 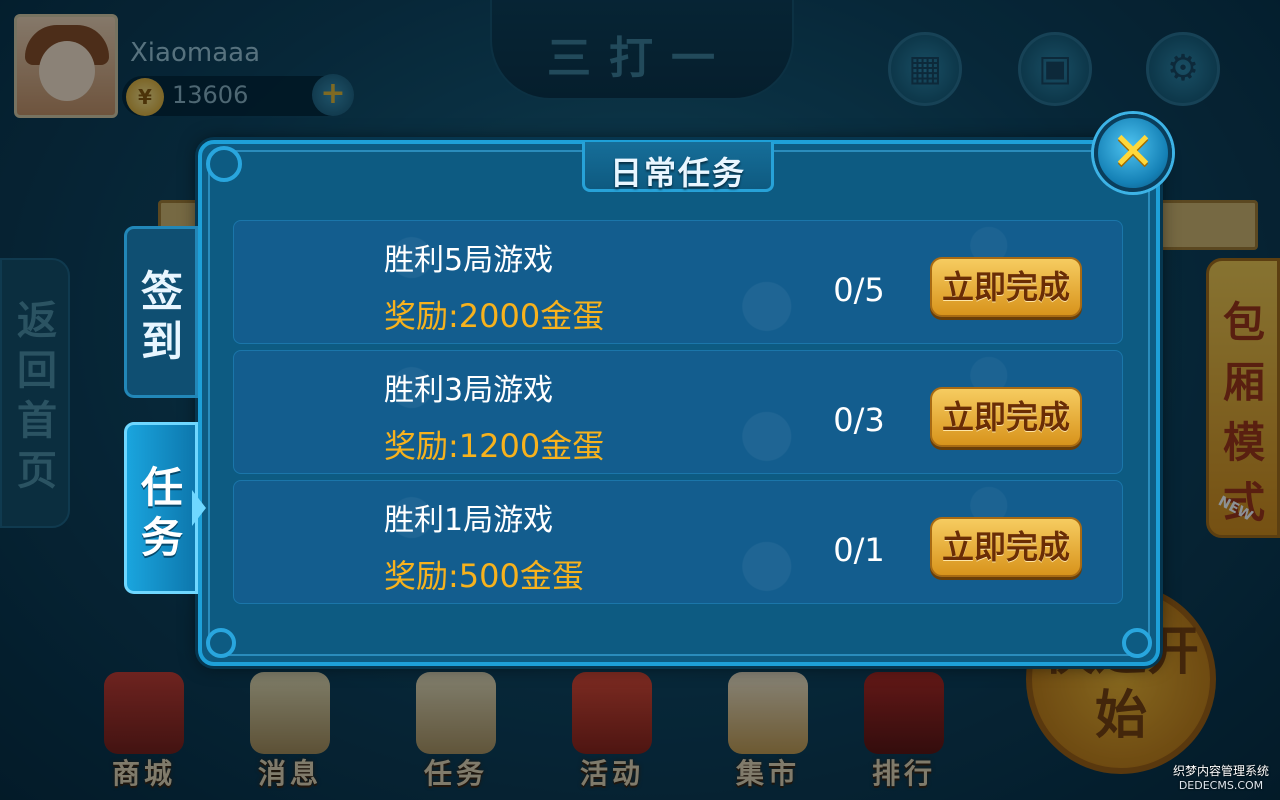 What do you see at coordinates (859, 550) in the screenshot?
I see `task-progress: 0/1` at bounding box center [859, 550].